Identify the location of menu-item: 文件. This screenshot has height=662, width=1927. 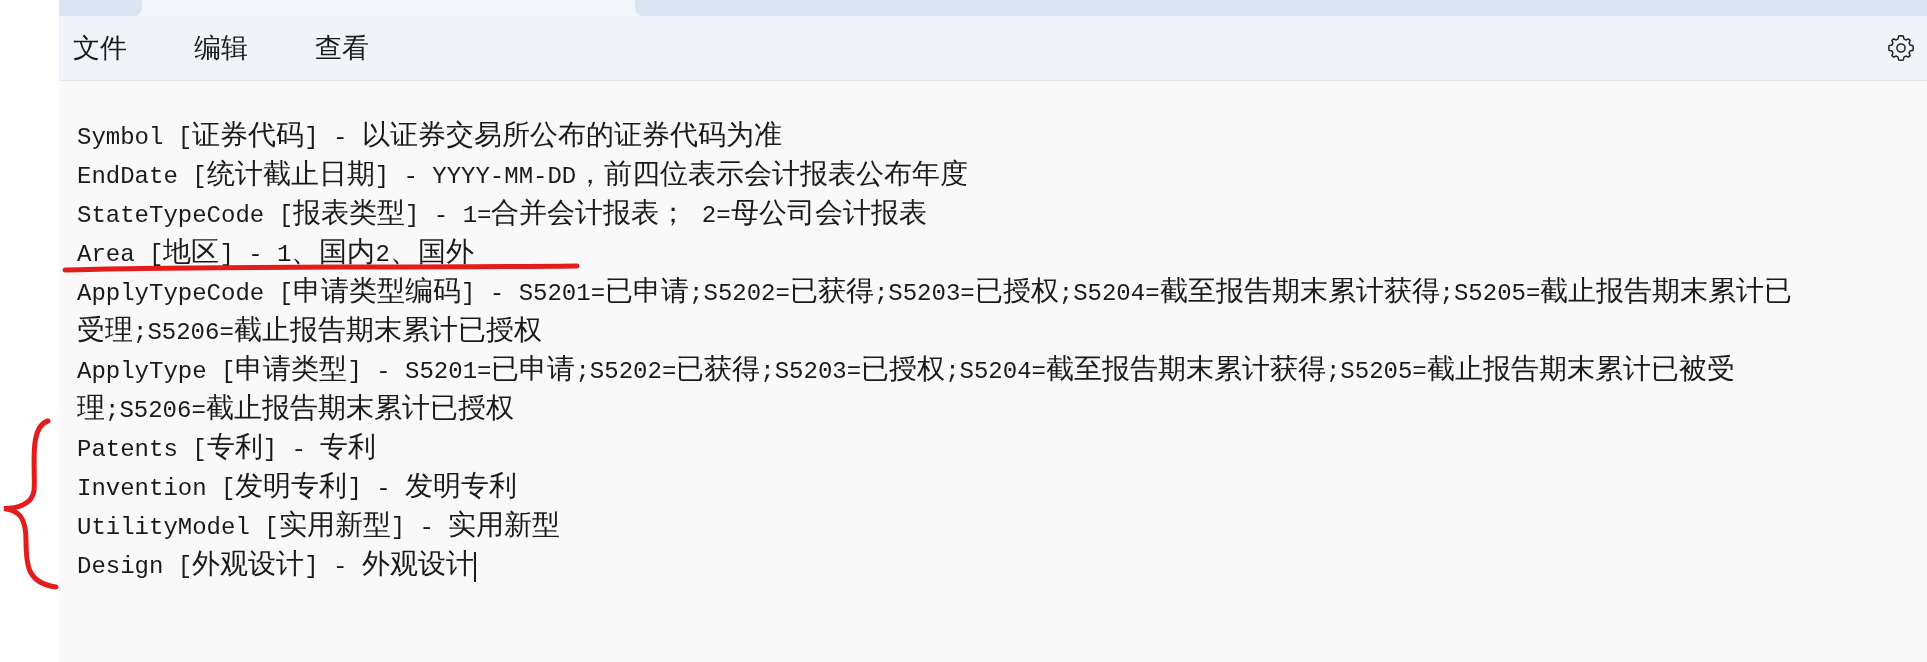
(100, 48).